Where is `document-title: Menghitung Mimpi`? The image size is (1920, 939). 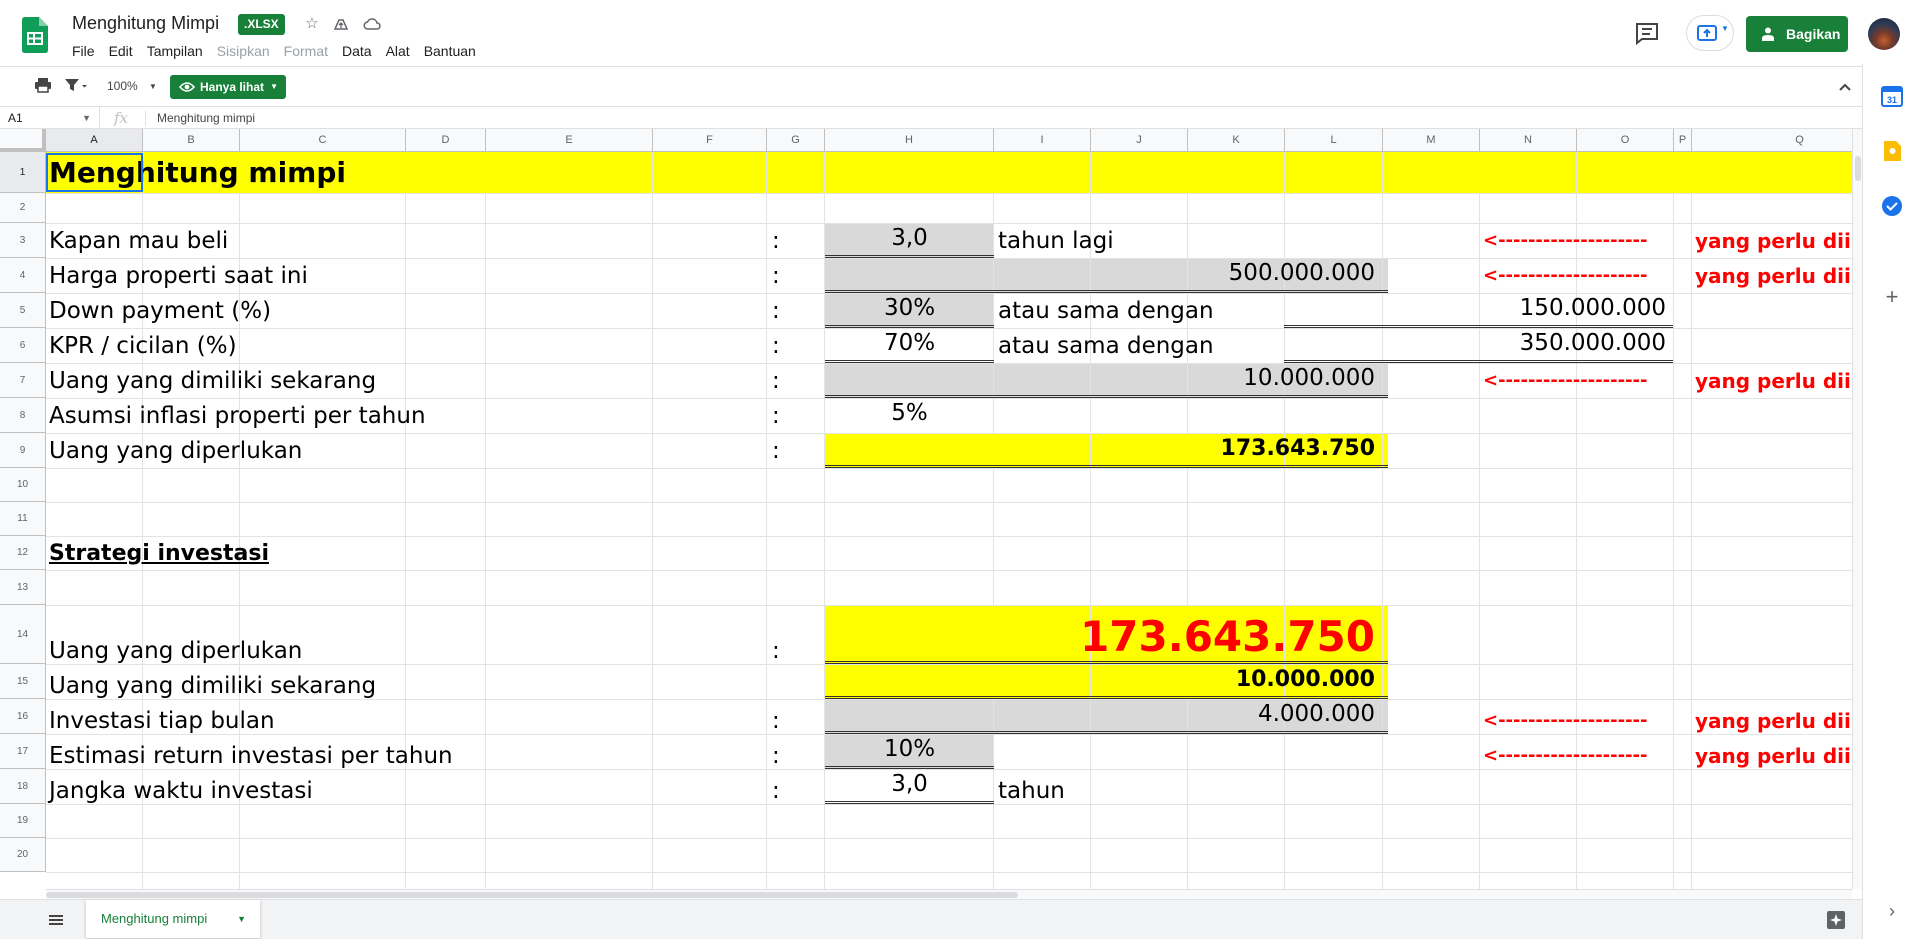 document-title: Menghitung Mimpi is located at coordinates (145, 23).